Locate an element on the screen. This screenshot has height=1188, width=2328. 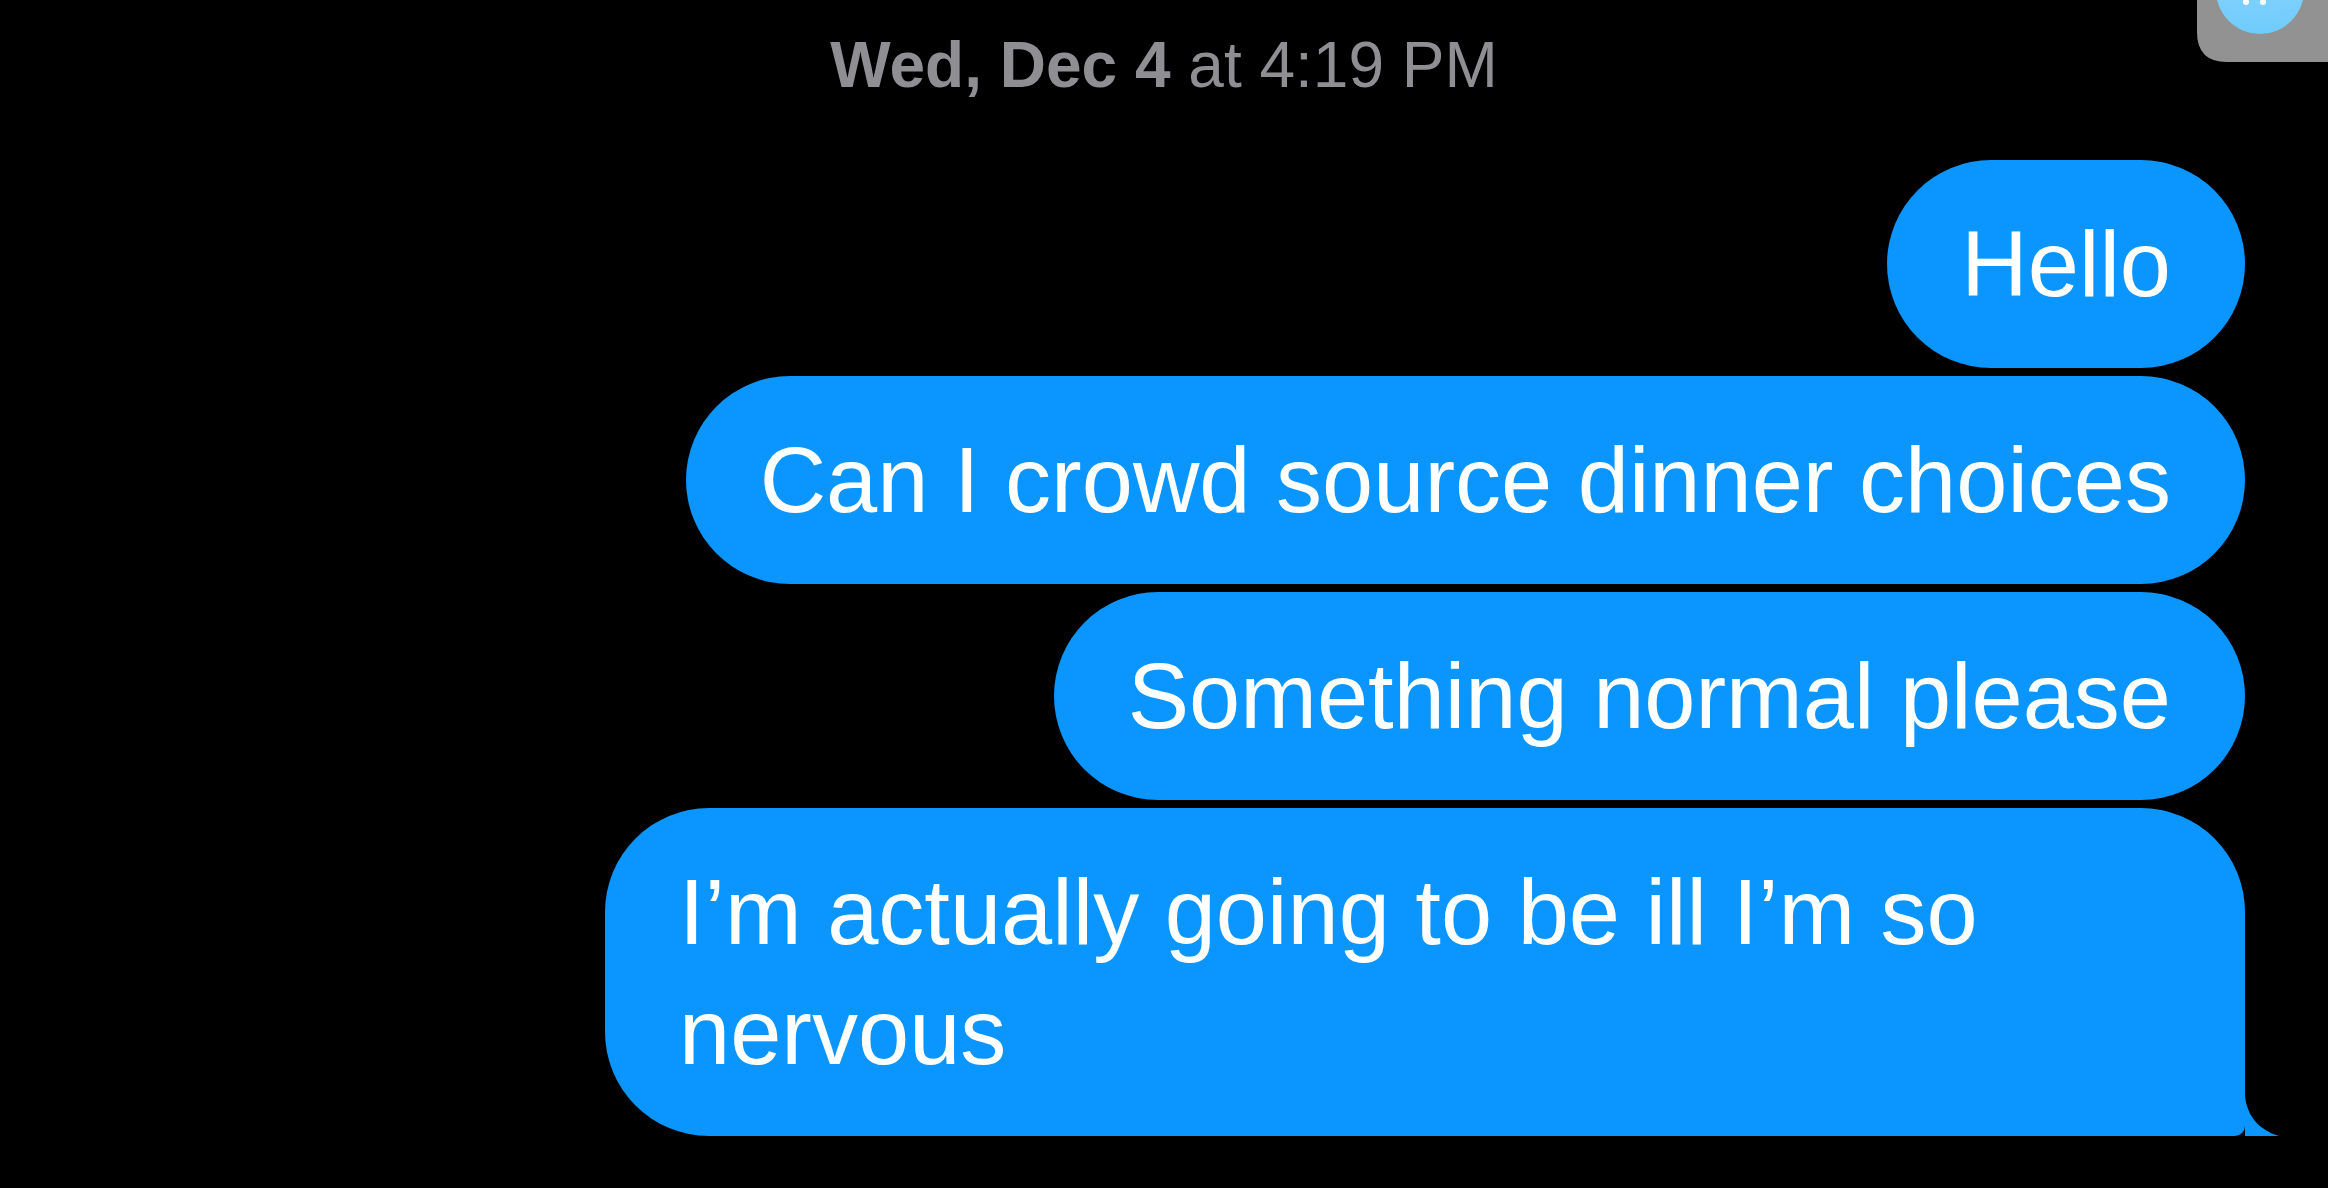
message-bubble: Hello is located at coordinates (2066, 264).